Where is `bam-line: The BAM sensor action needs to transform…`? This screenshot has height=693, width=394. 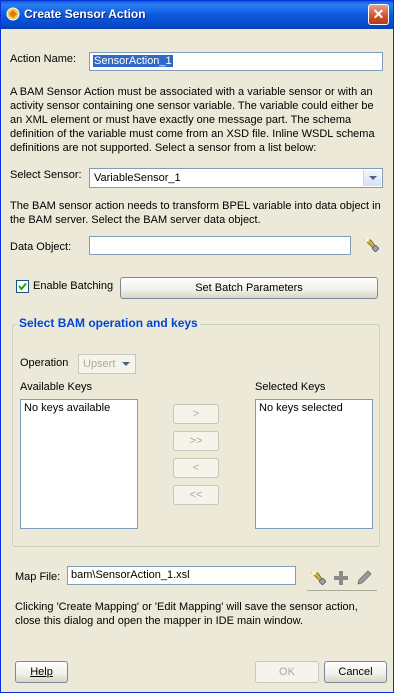
bam-line: The BAM sensor action needs to transform… is located at coordinates (195, 206).